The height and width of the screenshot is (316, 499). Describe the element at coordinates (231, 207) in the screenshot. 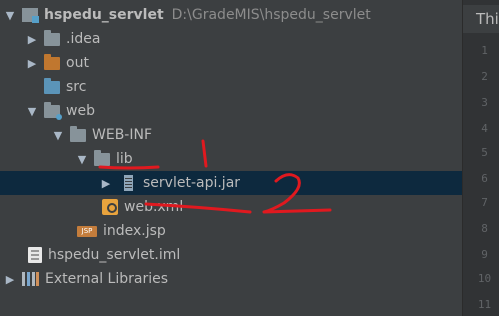

I see `tree-row-web-xml: web.xml` at that location.